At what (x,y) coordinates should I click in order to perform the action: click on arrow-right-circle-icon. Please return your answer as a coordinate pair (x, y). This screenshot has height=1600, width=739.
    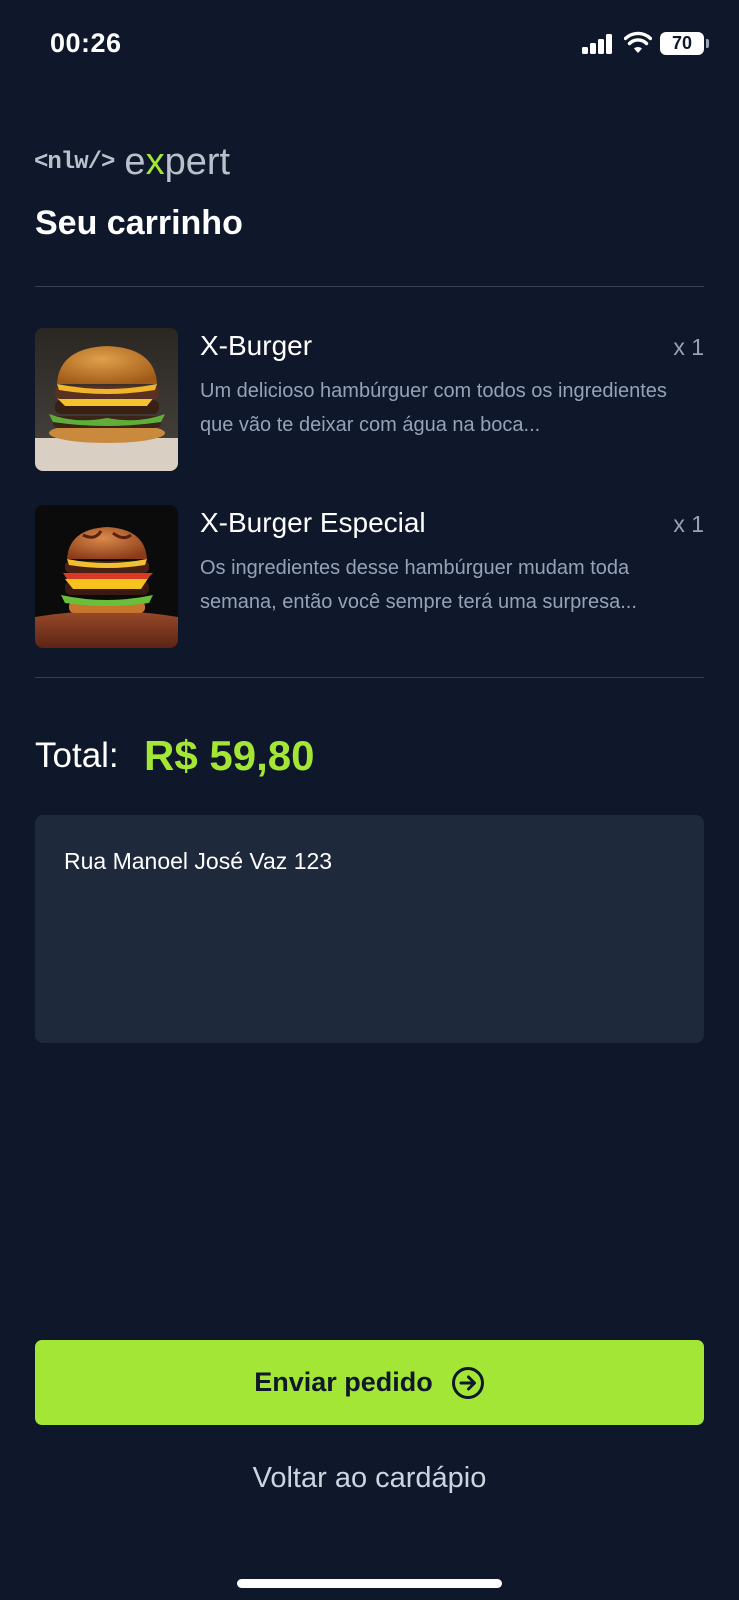
    Looking at the image, I should click on (467, 1382).